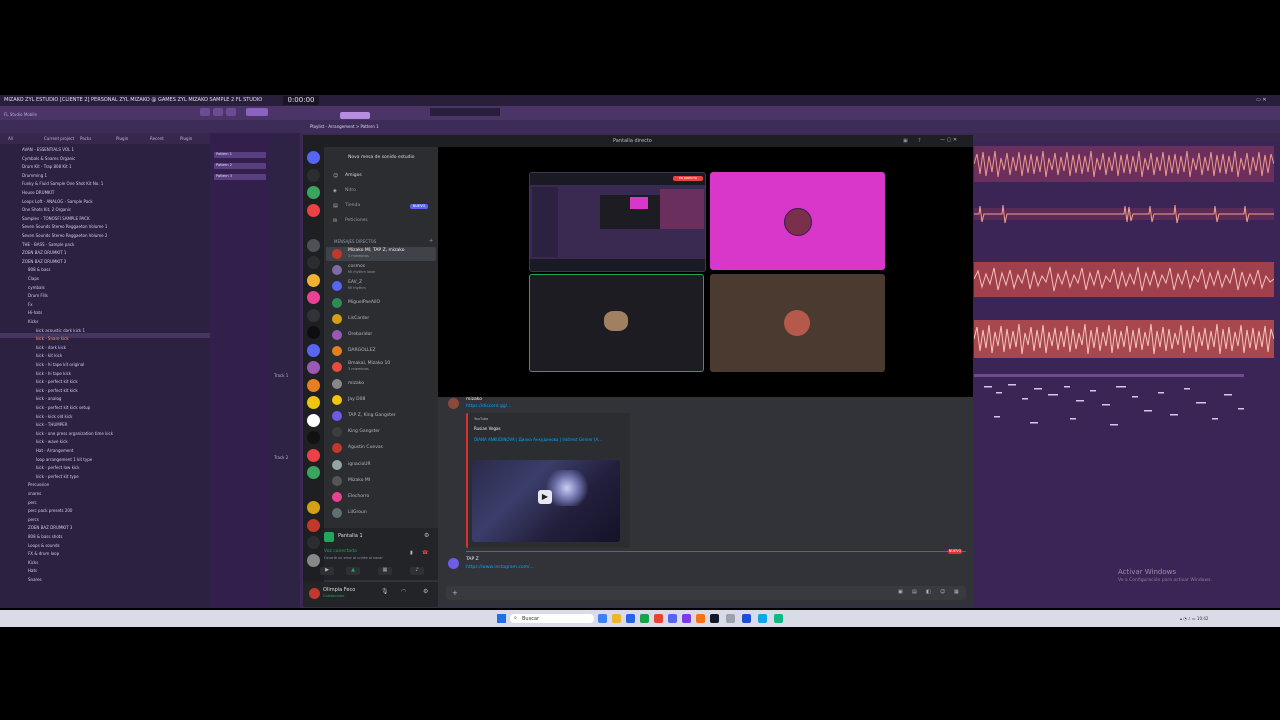  I want to click on browser-item: kick - one press organization time kick, so click(74, 433).